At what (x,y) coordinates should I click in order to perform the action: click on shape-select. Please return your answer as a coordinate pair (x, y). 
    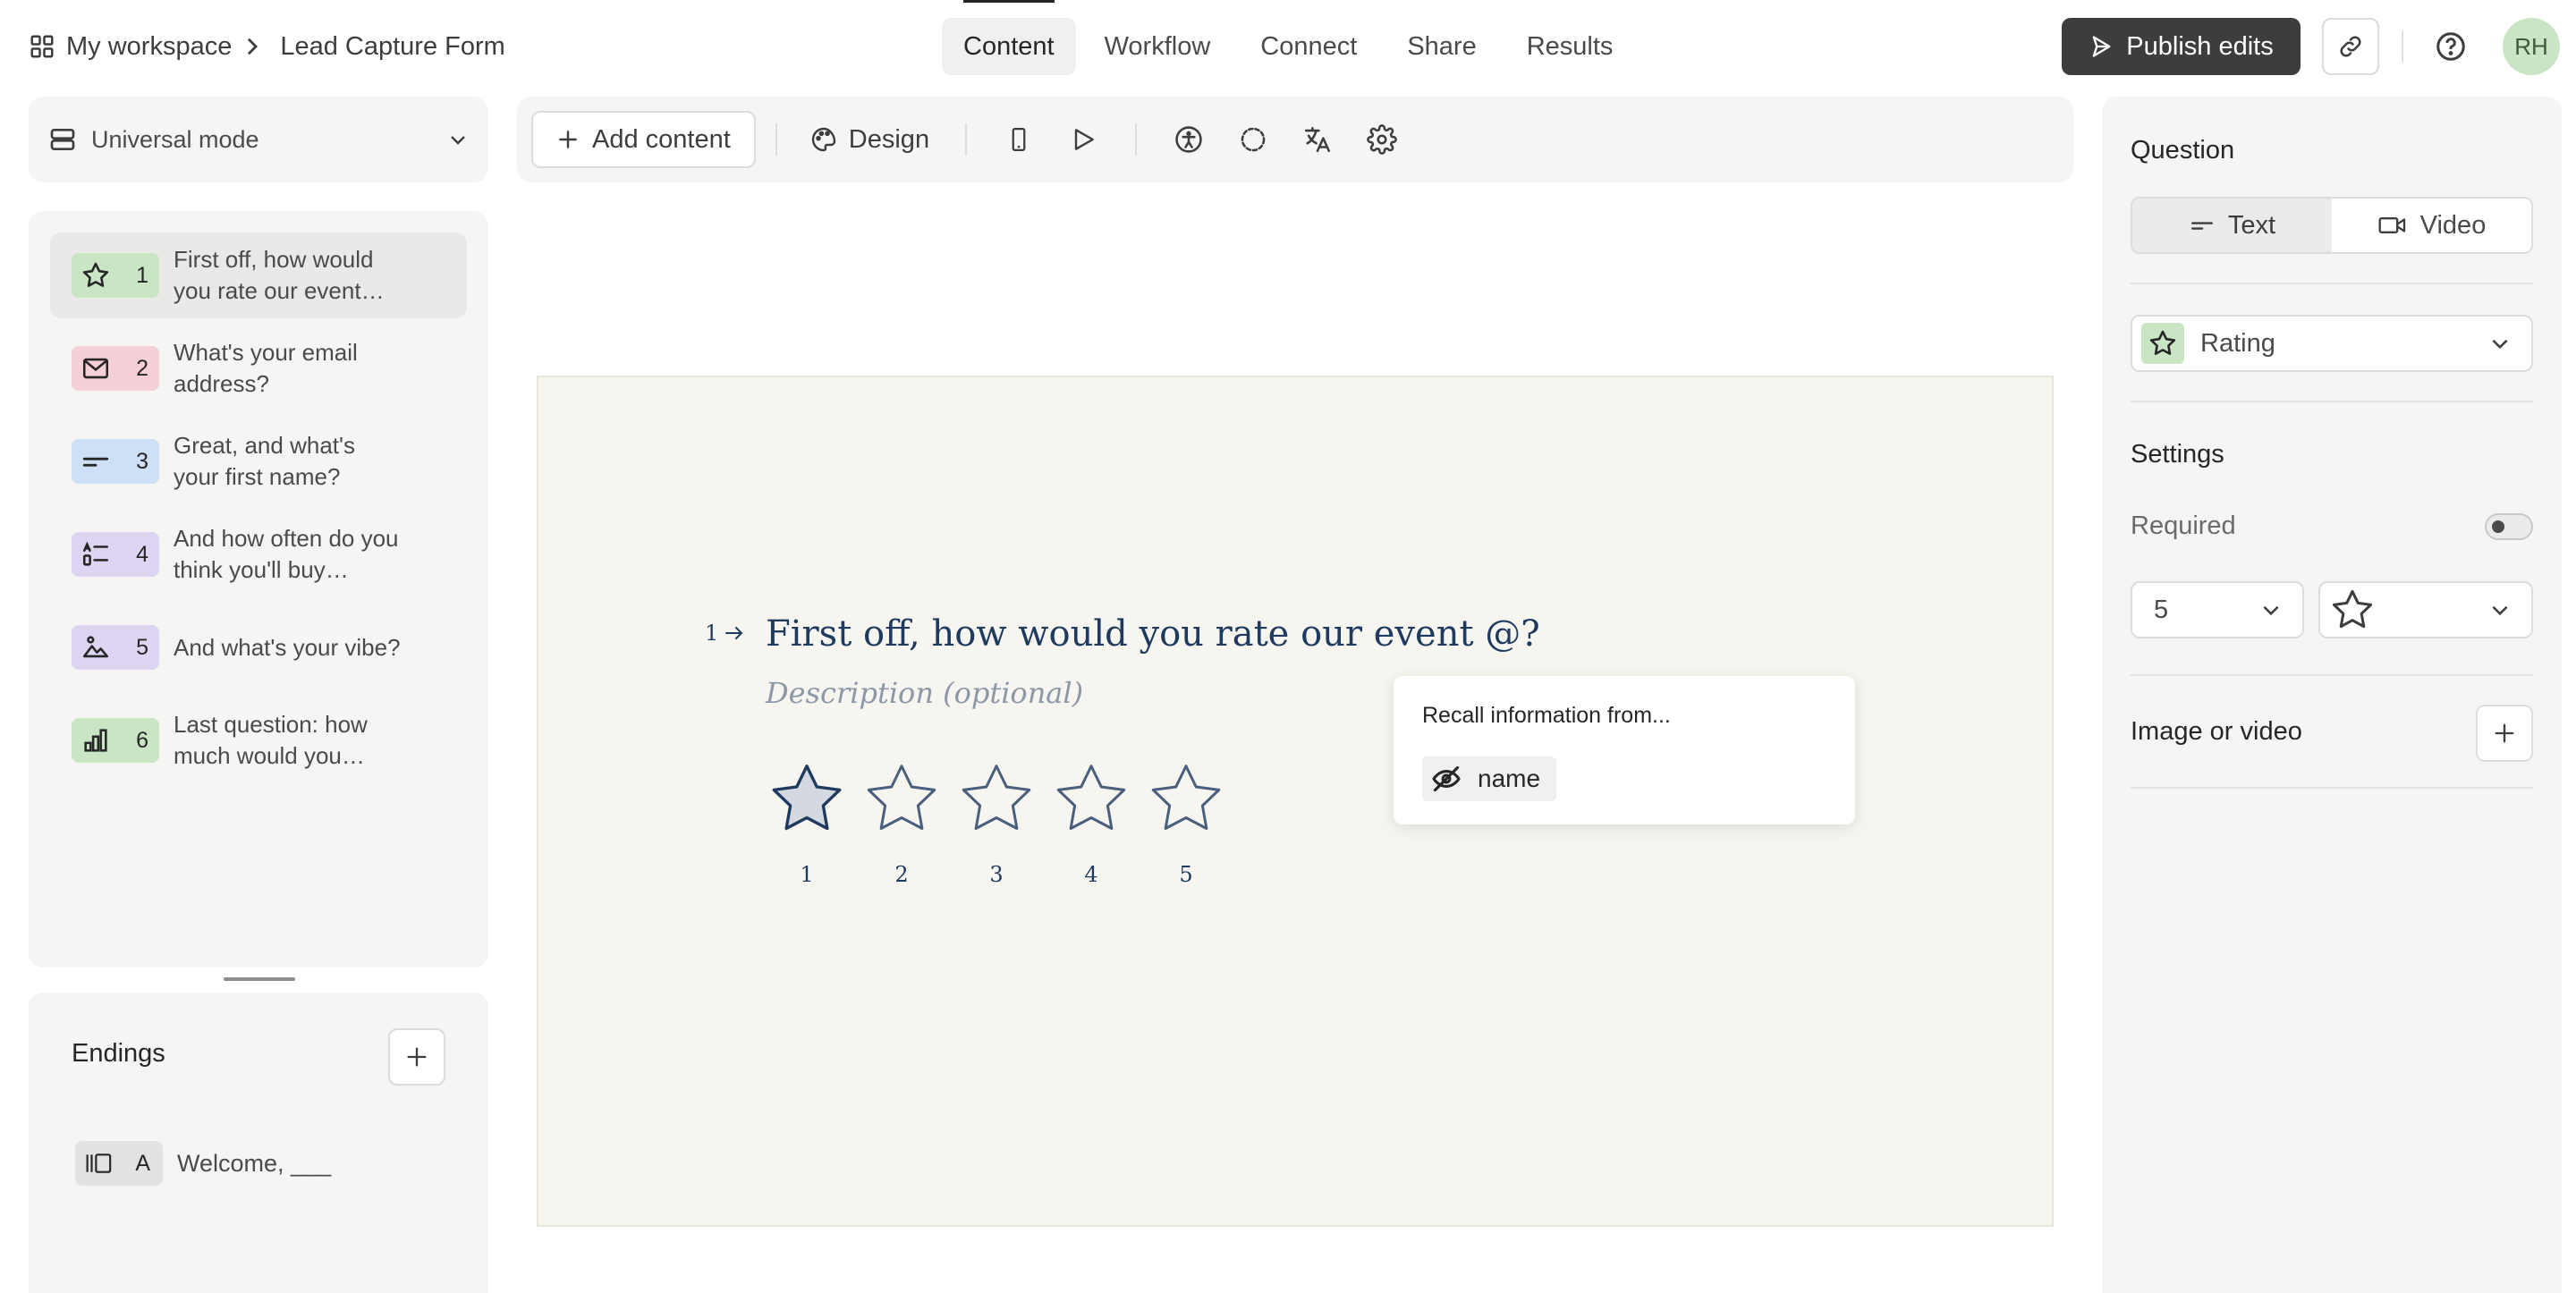
    Looking at the image, I should click on (2425, 610).